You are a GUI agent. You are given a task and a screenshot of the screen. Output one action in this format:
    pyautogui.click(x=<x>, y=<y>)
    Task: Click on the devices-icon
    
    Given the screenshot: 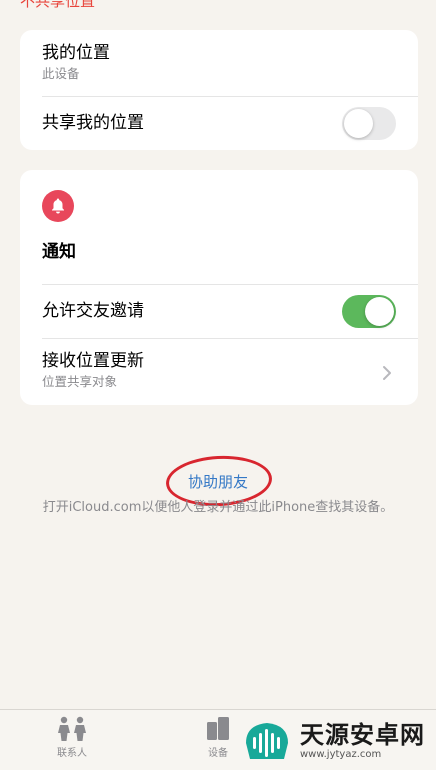 What is the action you would take?
    pyautogui.click(x=218, y=728)
    